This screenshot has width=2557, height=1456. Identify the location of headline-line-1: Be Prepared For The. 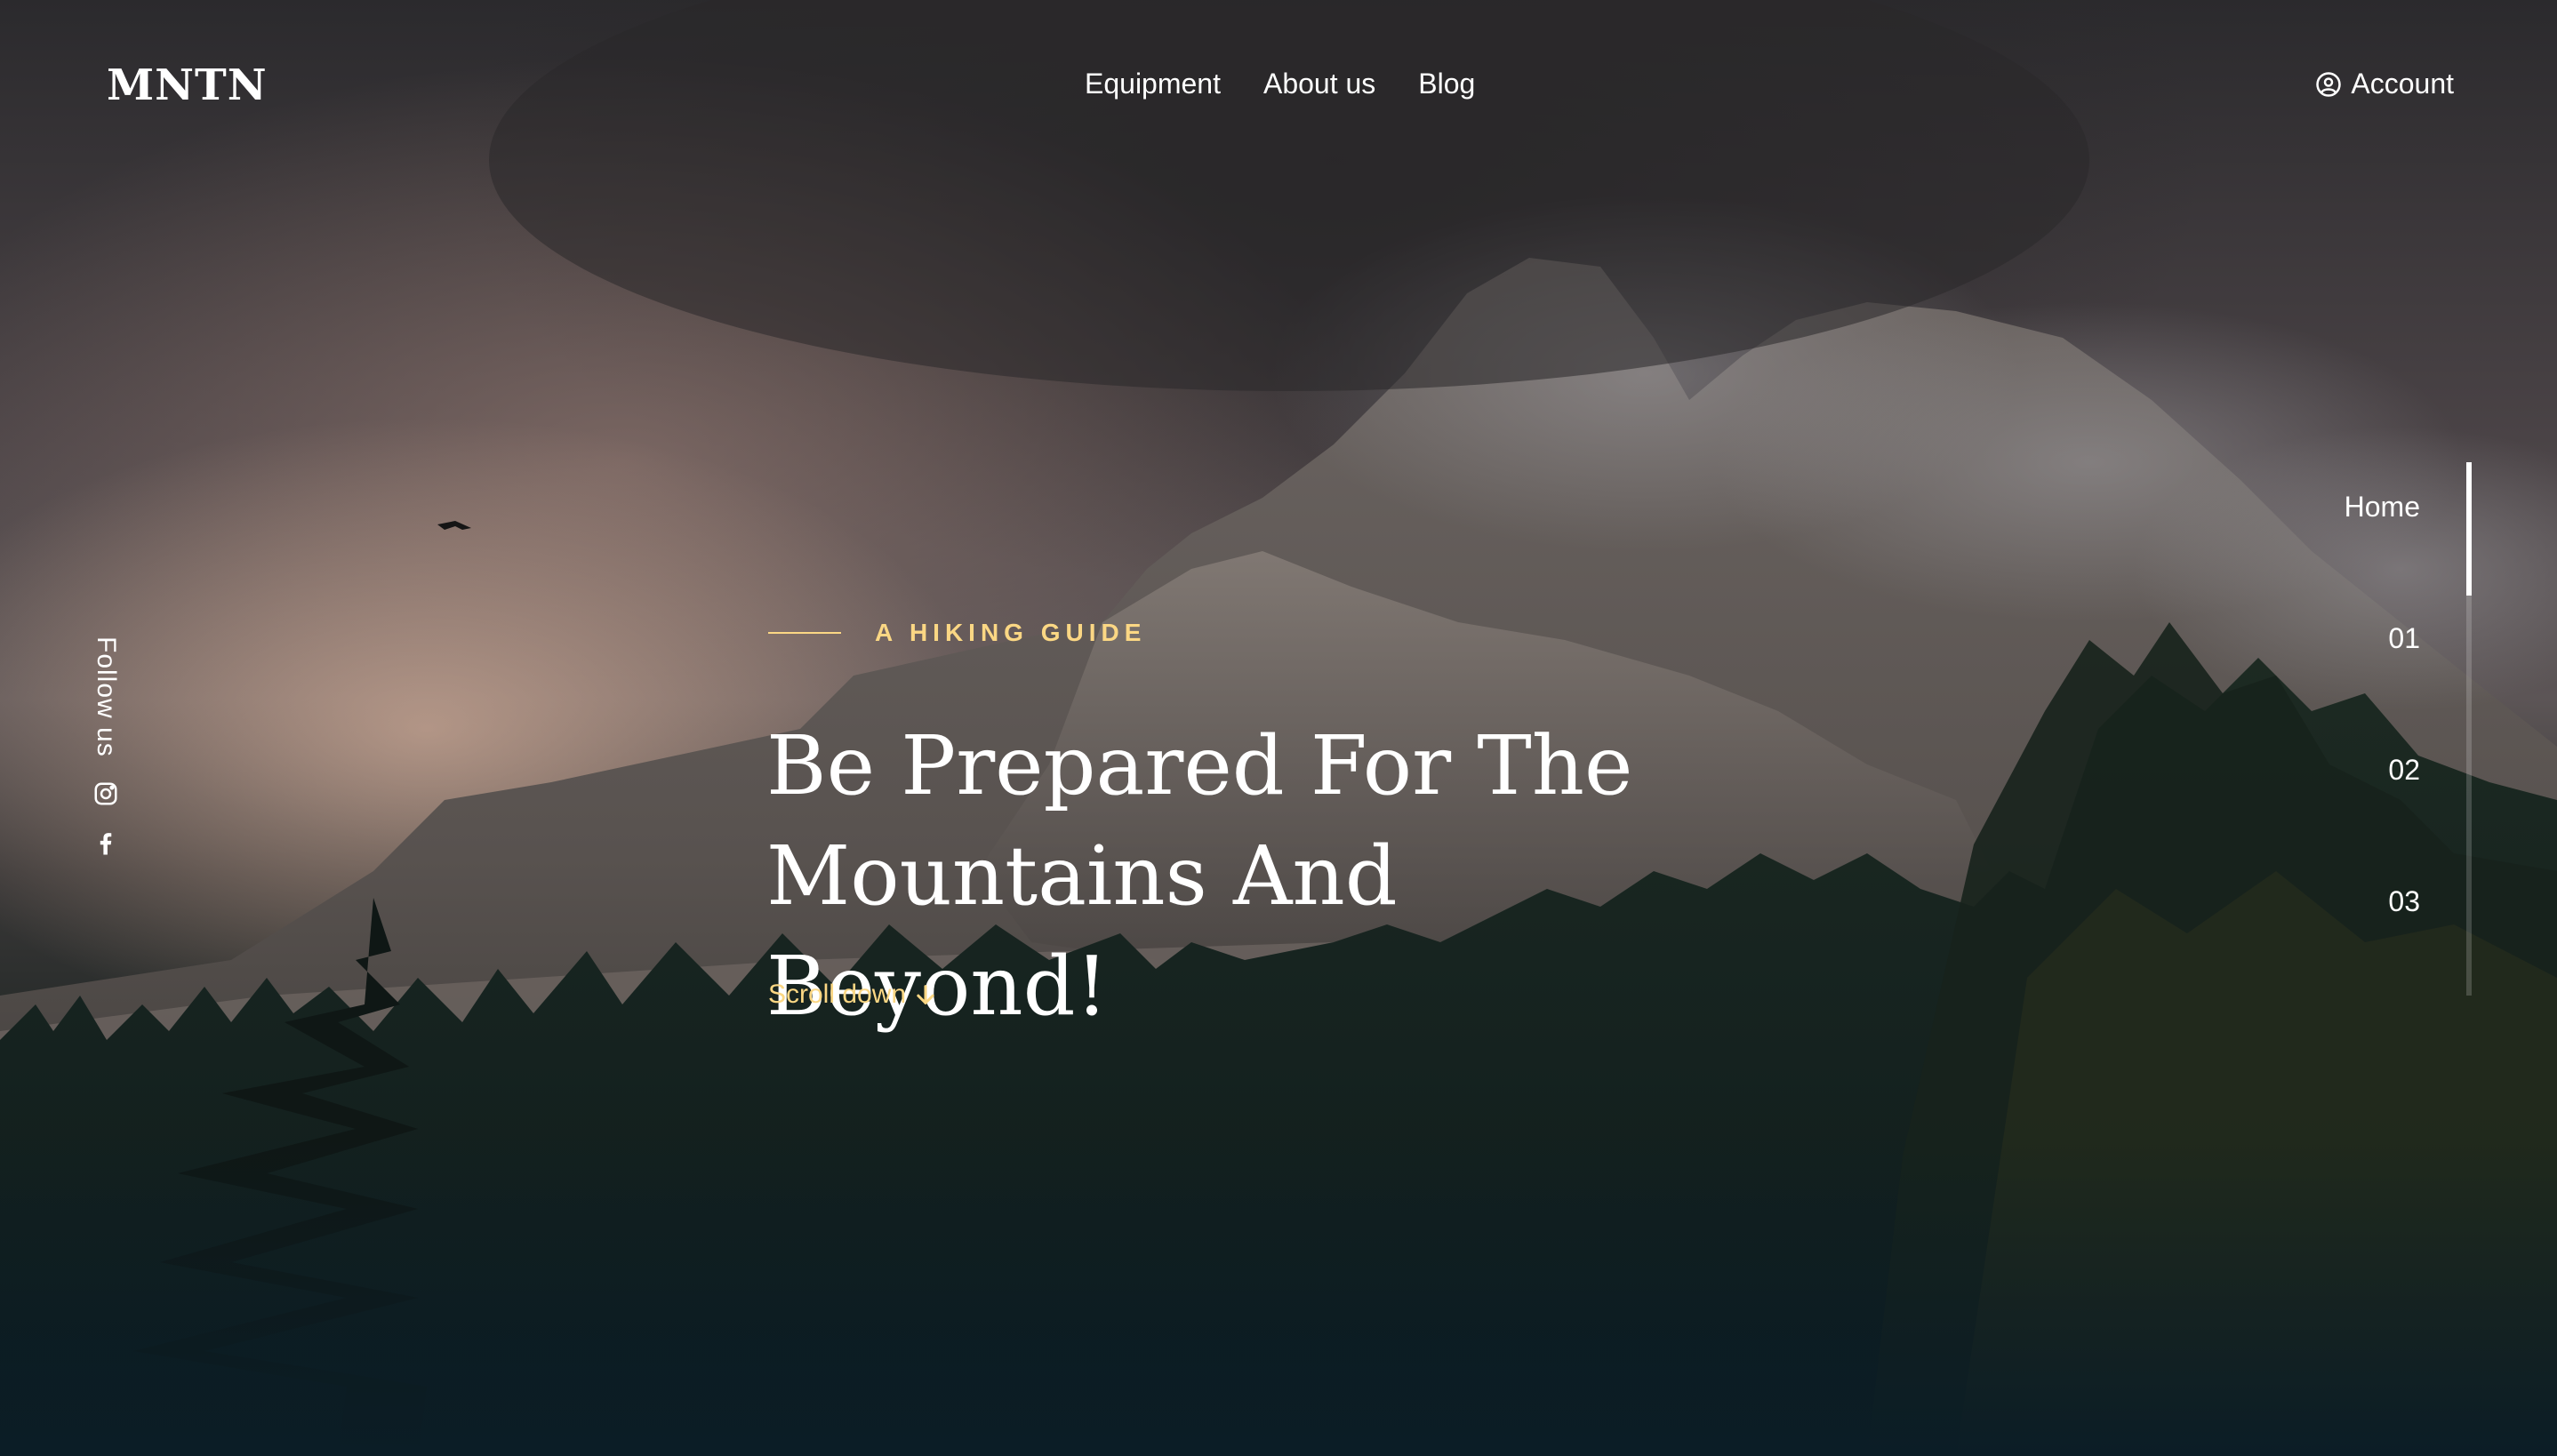
(1199, 765).